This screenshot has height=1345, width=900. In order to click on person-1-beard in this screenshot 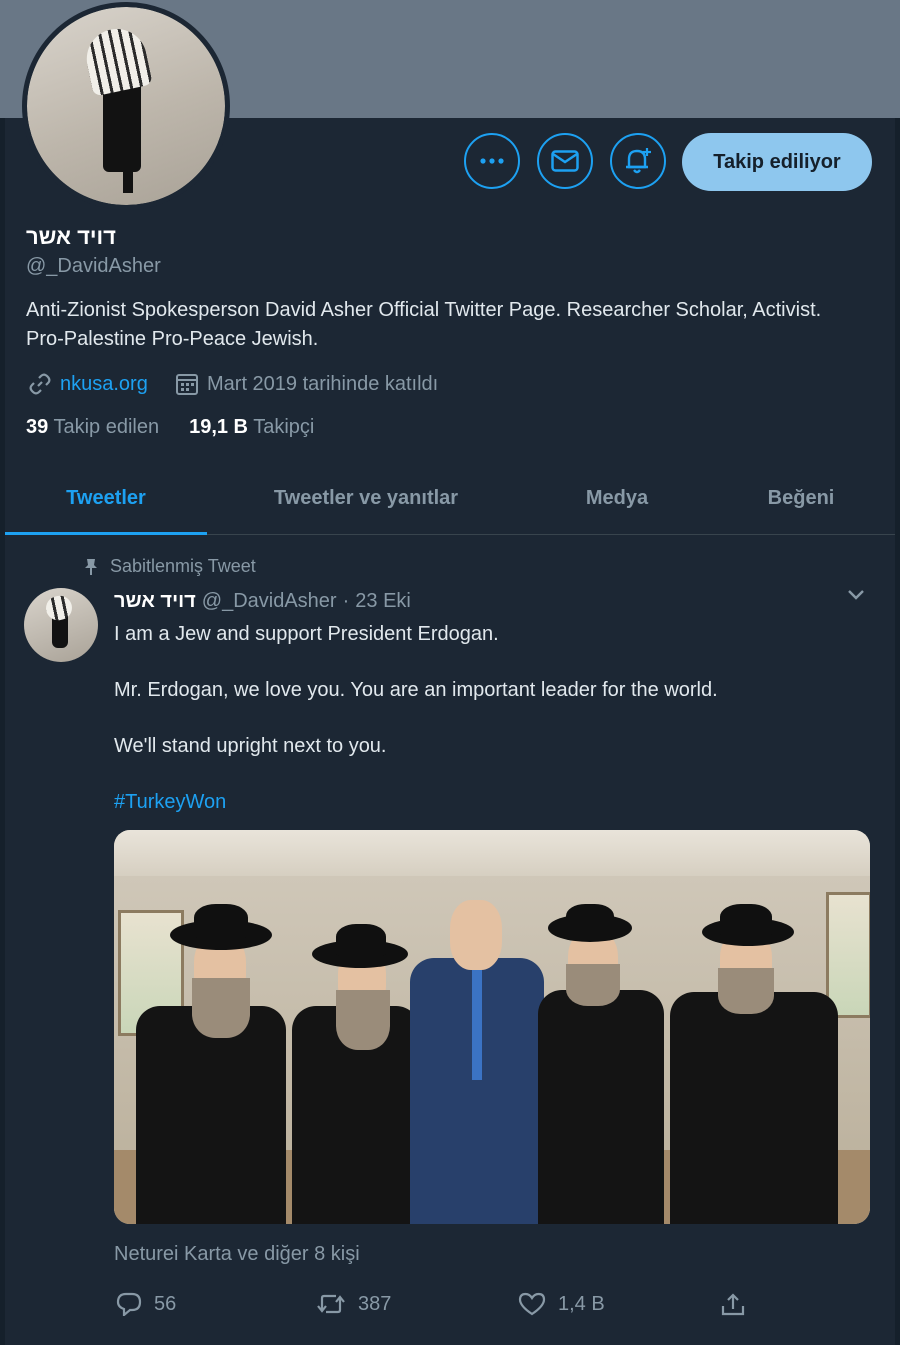, I will do `click(221, 1008)`.